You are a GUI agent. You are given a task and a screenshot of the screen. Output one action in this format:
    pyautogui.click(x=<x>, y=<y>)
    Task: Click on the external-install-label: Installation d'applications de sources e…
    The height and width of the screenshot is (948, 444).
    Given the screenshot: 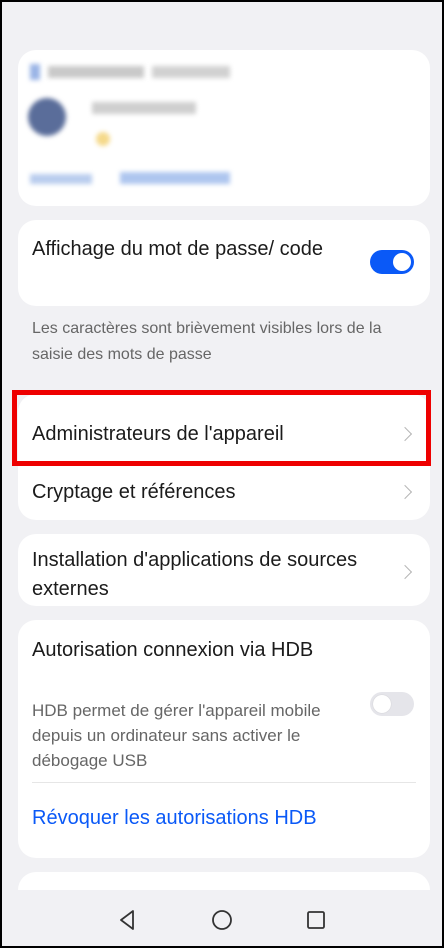 What is the action you would take?
    pyautogui.click(x=195, y=574)
    